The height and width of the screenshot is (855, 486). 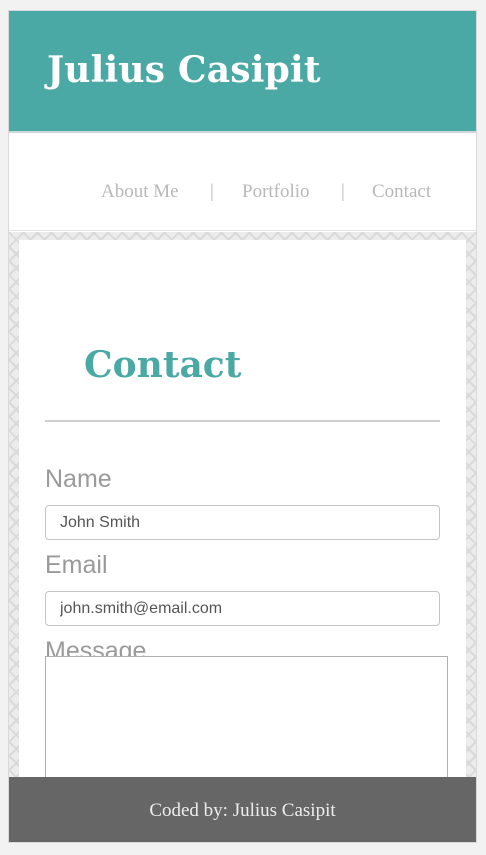 What do you see at coordinates (242, 608) in the screenshot?
I see `email-field` at bounding box center [242, 608].